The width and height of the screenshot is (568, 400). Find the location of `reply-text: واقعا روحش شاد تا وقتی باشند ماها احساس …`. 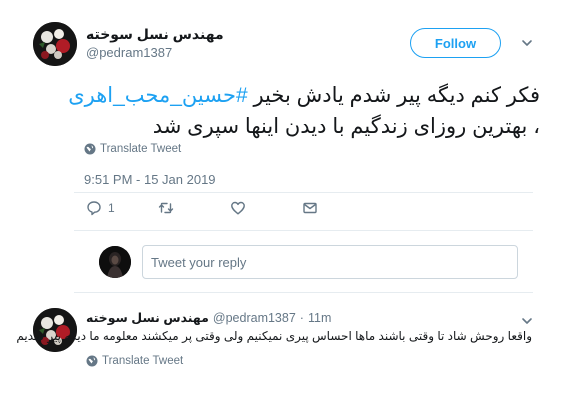

reply-text: واقعا روحش شاد تا وقتی باشند ماها احساس … is located at coordinates (274, 336).